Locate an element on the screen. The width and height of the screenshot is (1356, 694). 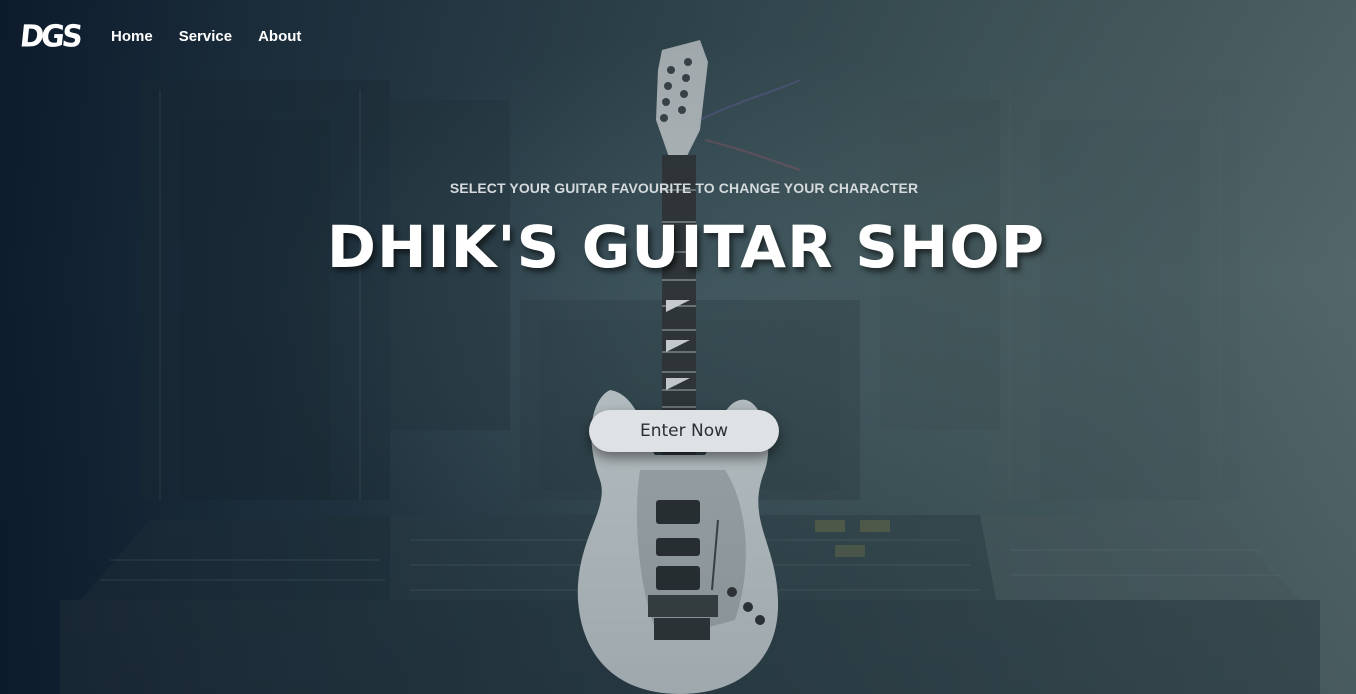
nav-link-service: Service is located at coordinates (205, 36).